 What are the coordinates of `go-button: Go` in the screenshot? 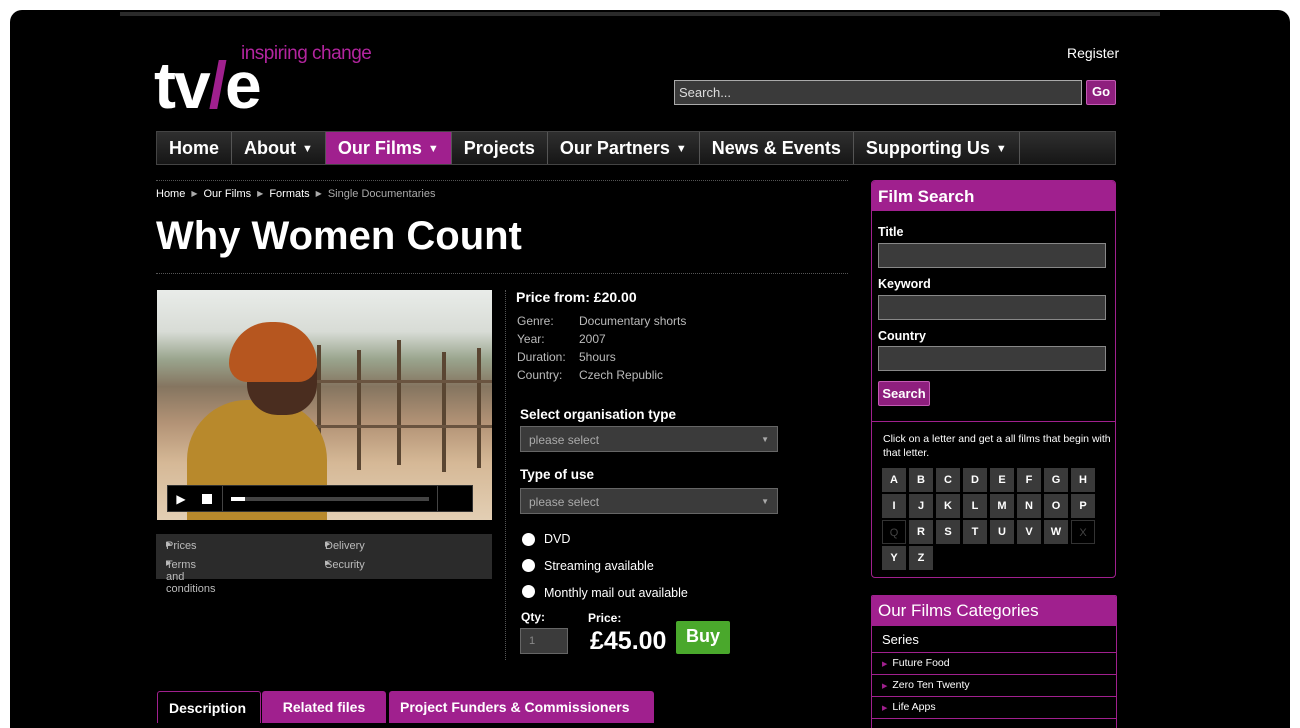 It's located at (1101, 92).